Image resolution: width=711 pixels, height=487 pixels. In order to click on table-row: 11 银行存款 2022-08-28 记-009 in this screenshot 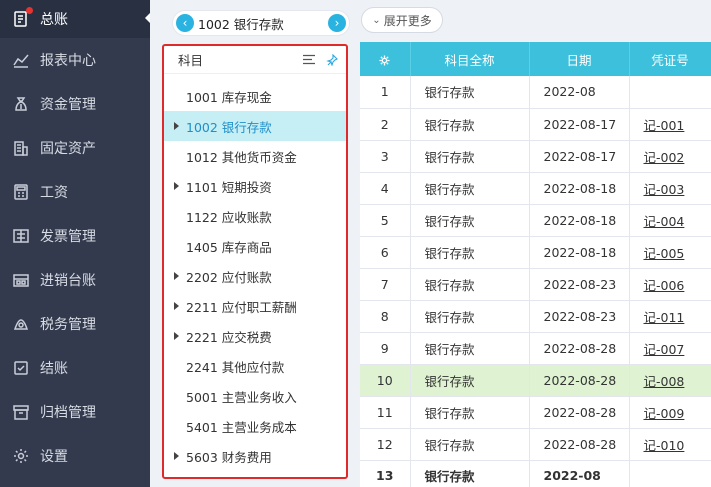, I will do `click(535, 412)`.